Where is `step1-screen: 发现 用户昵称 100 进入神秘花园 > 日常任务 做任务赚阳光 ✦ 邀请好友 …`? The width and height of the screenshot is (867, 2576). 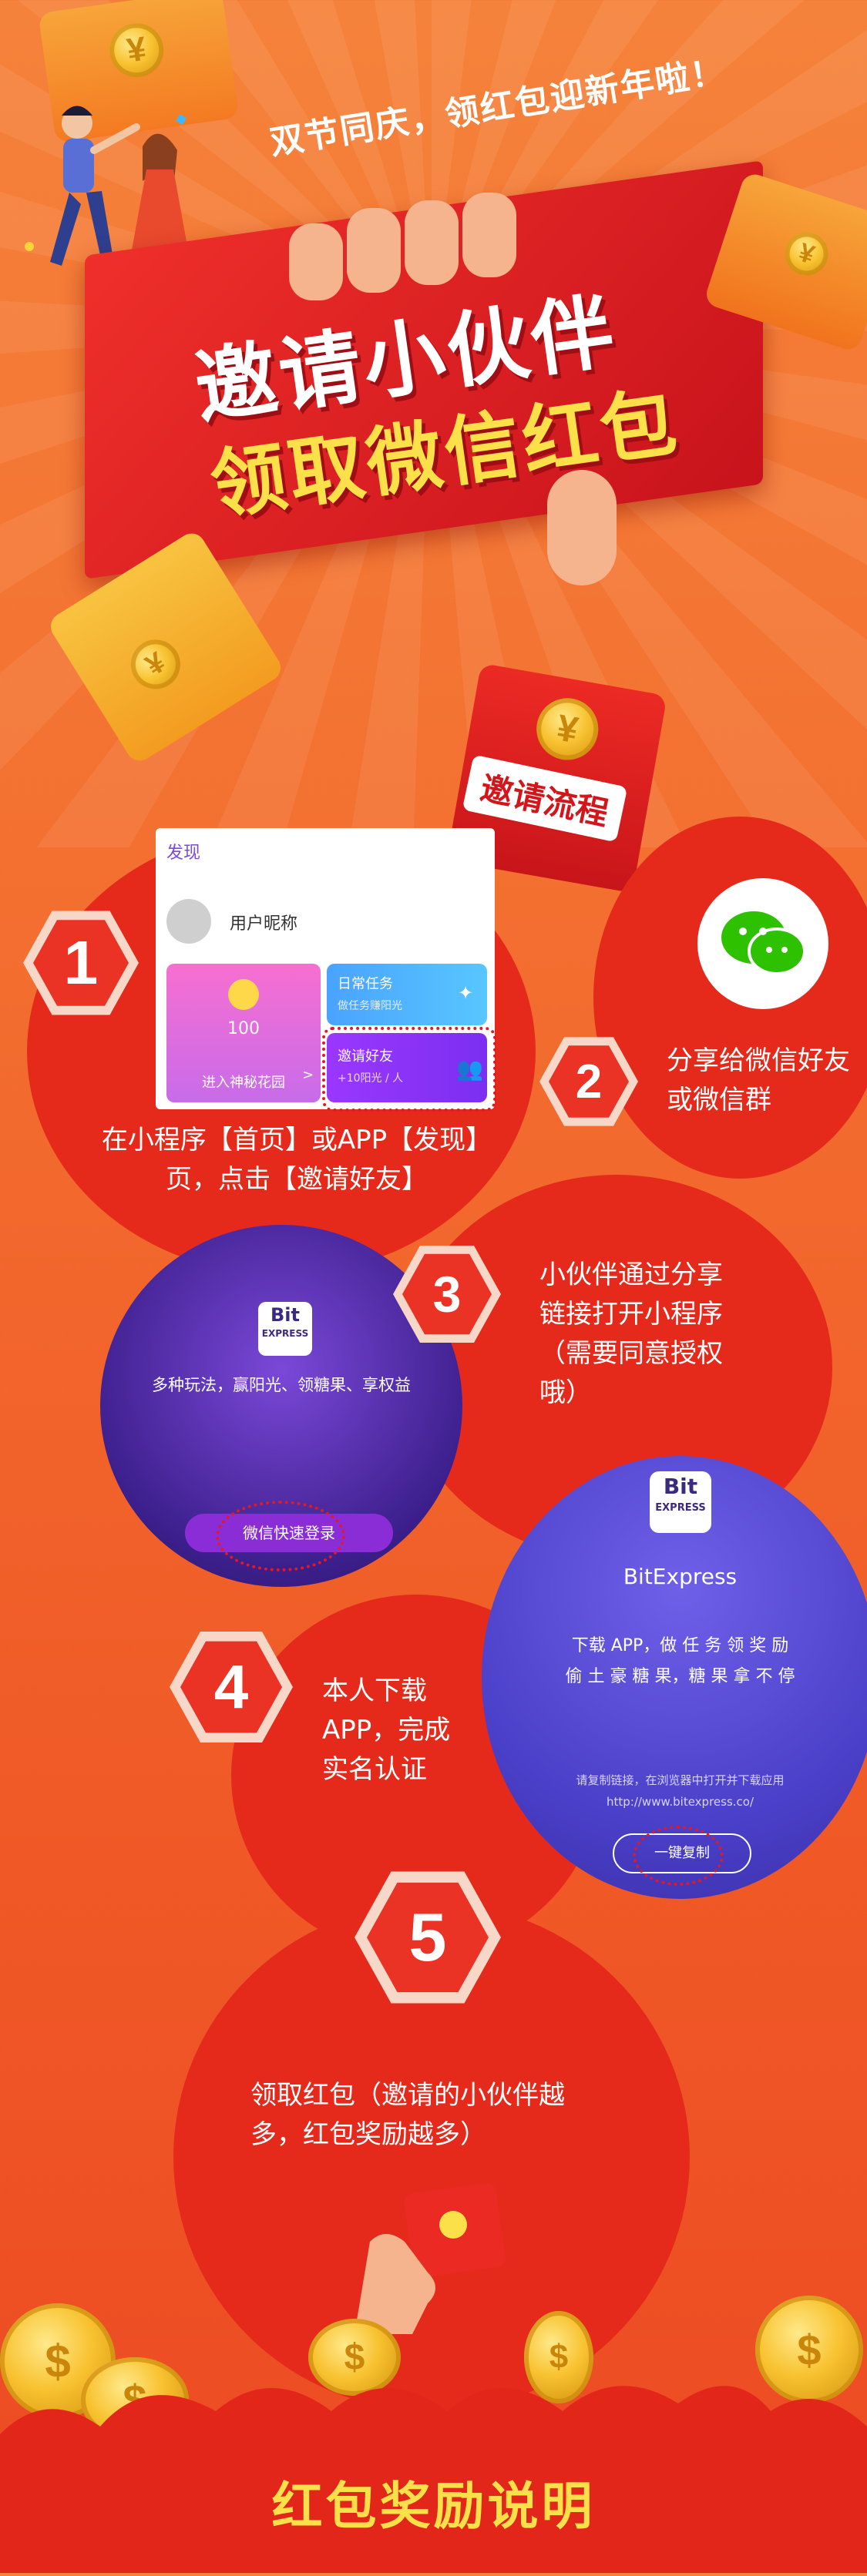
step1-screen: 发现 用户昵称 100 进入神秘花园 > 日常任务 做任务赚阳光 ✦ 邀请好友 … is located at coordinates (326, 970).